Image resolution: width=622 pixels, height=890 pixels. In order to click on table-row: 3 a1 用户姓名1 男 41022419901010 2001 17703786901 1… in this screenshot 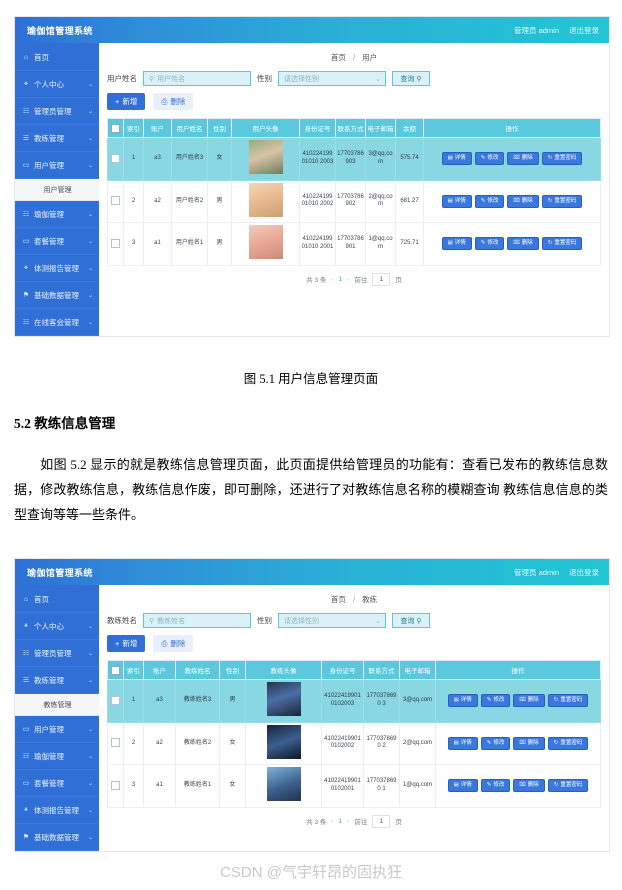, I will do `click(354, 244)`.